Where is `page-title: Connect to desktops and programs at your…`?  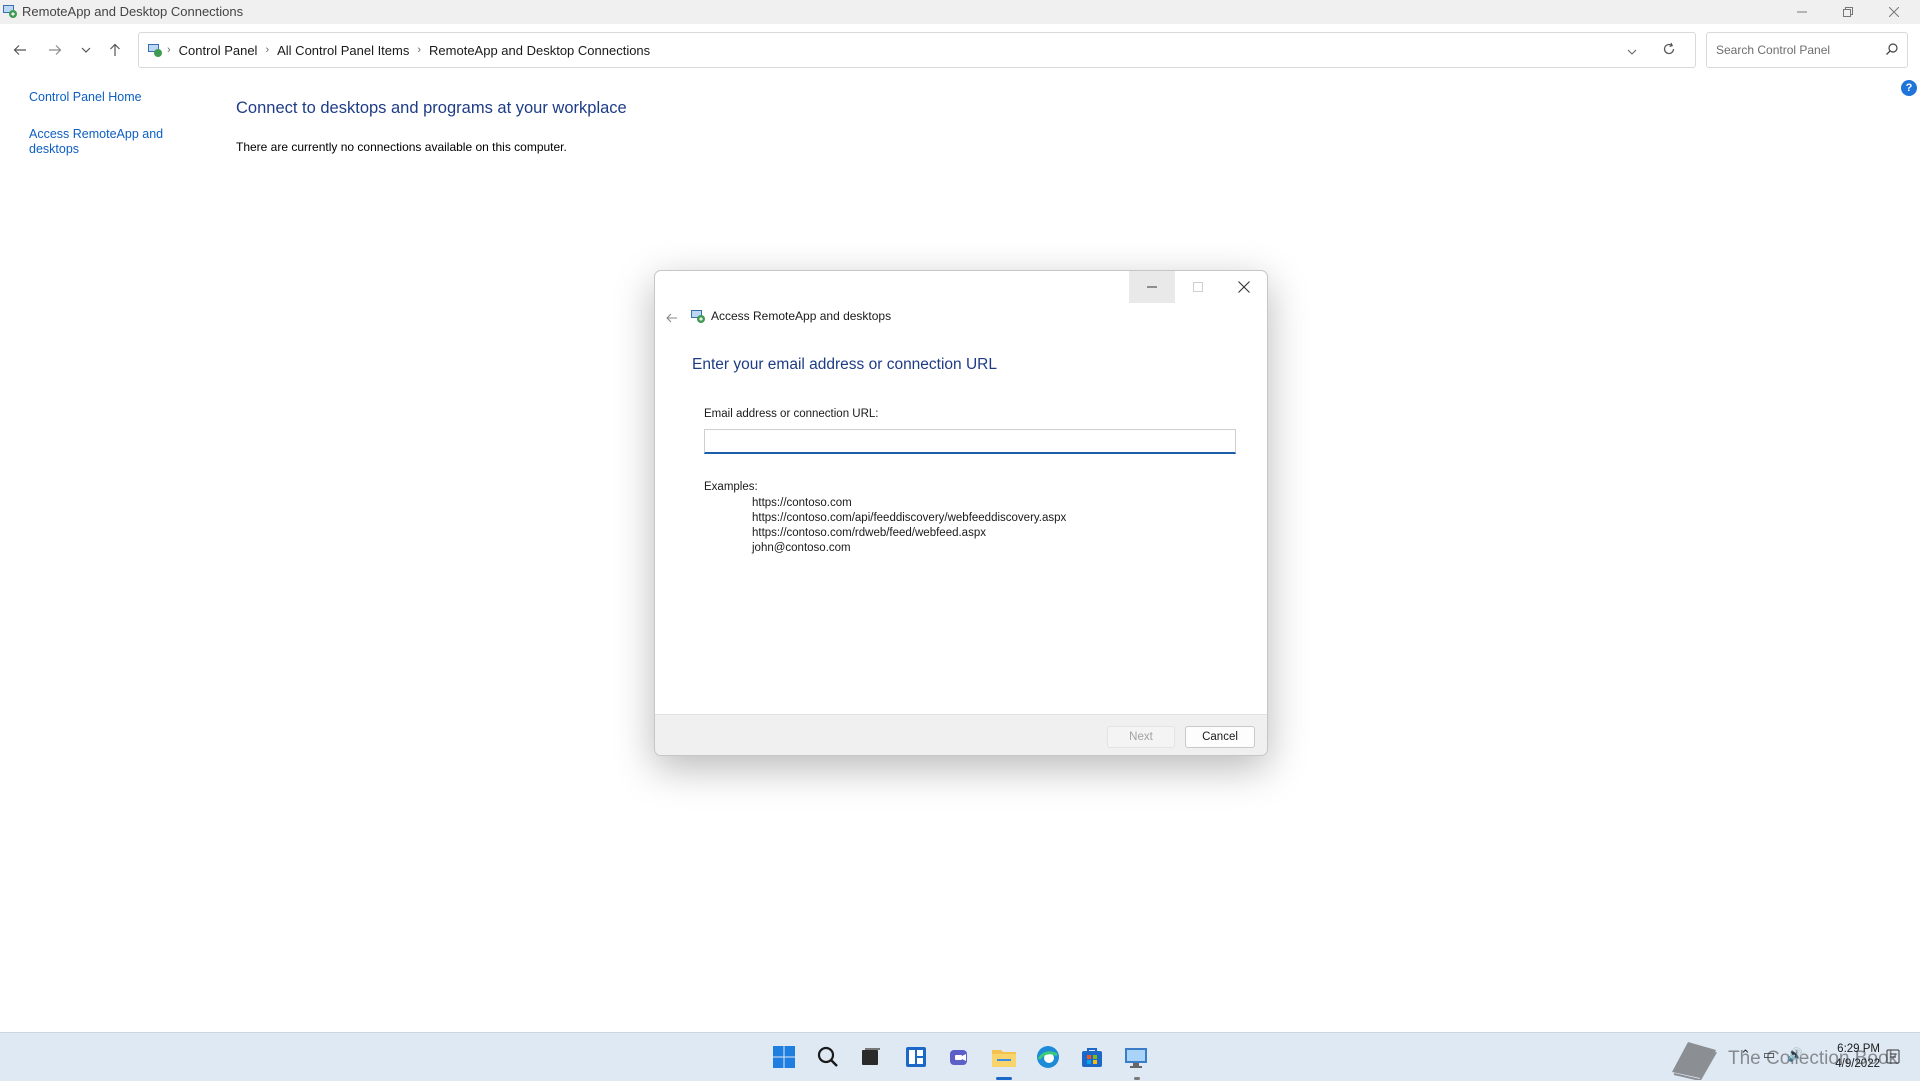
page-title: Connect to desktops and programs at your… is located at coordinates (431, 108).